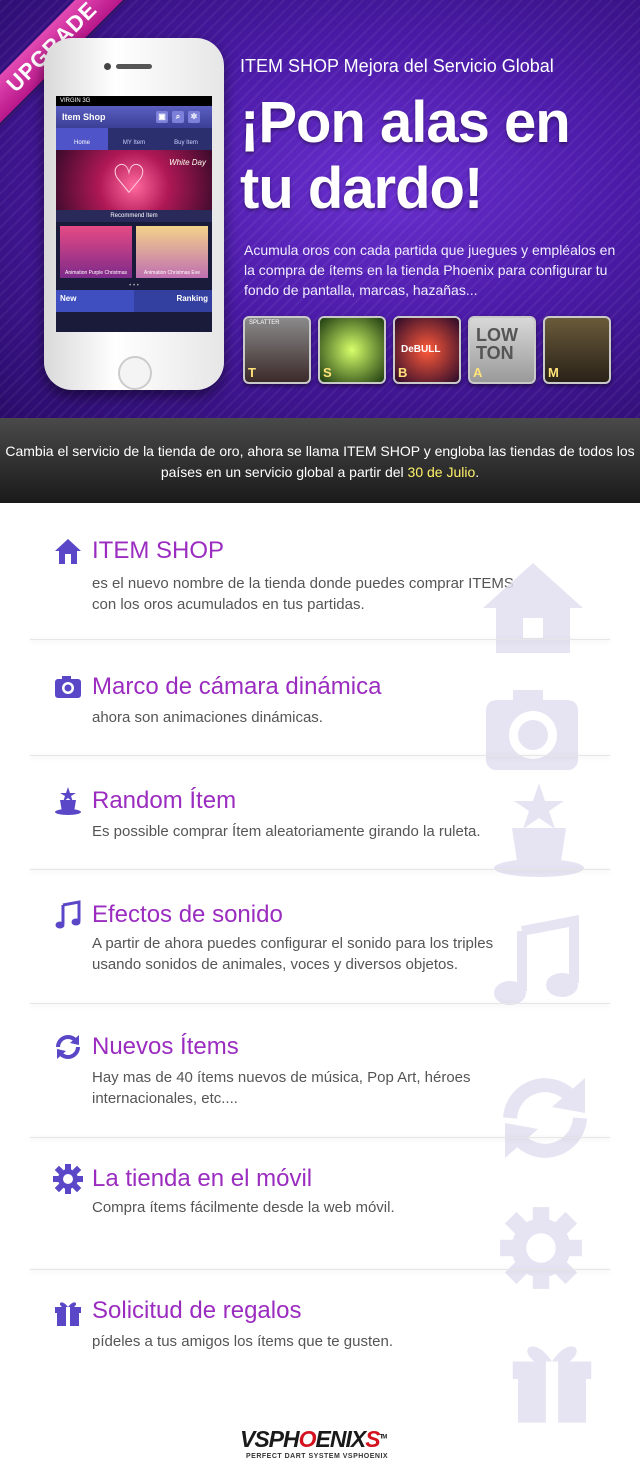 The width and height of the screenshot is (640, 1477). I want to click on search-icon: ⌕, so click(178, 117).